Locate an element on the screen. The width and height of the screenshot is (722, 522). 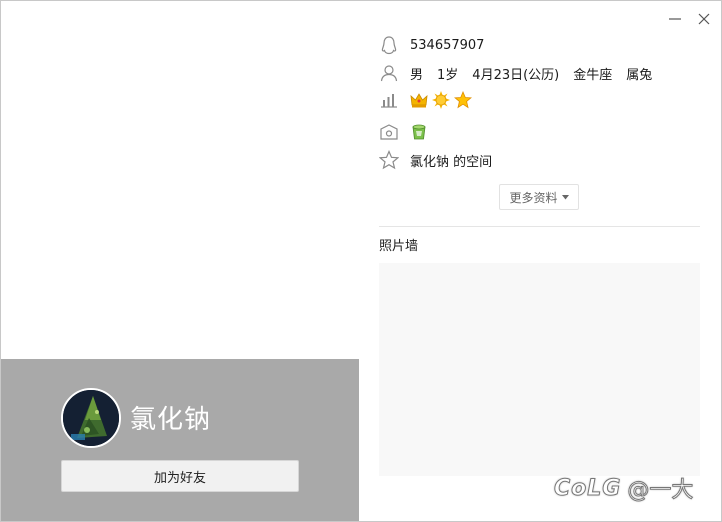
home-row is located at coordinates (405, 132).